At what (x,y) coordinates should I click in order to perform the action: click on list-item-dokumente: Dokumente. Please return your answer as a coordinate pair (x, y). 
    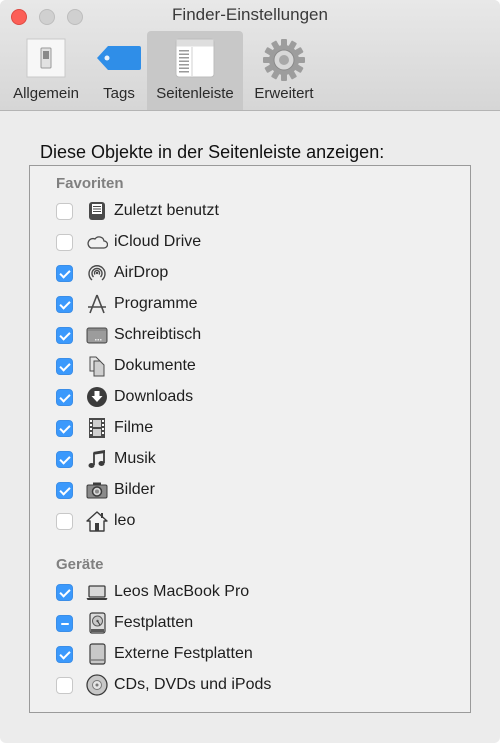
    Looking at the image, I should click on (246, 366).